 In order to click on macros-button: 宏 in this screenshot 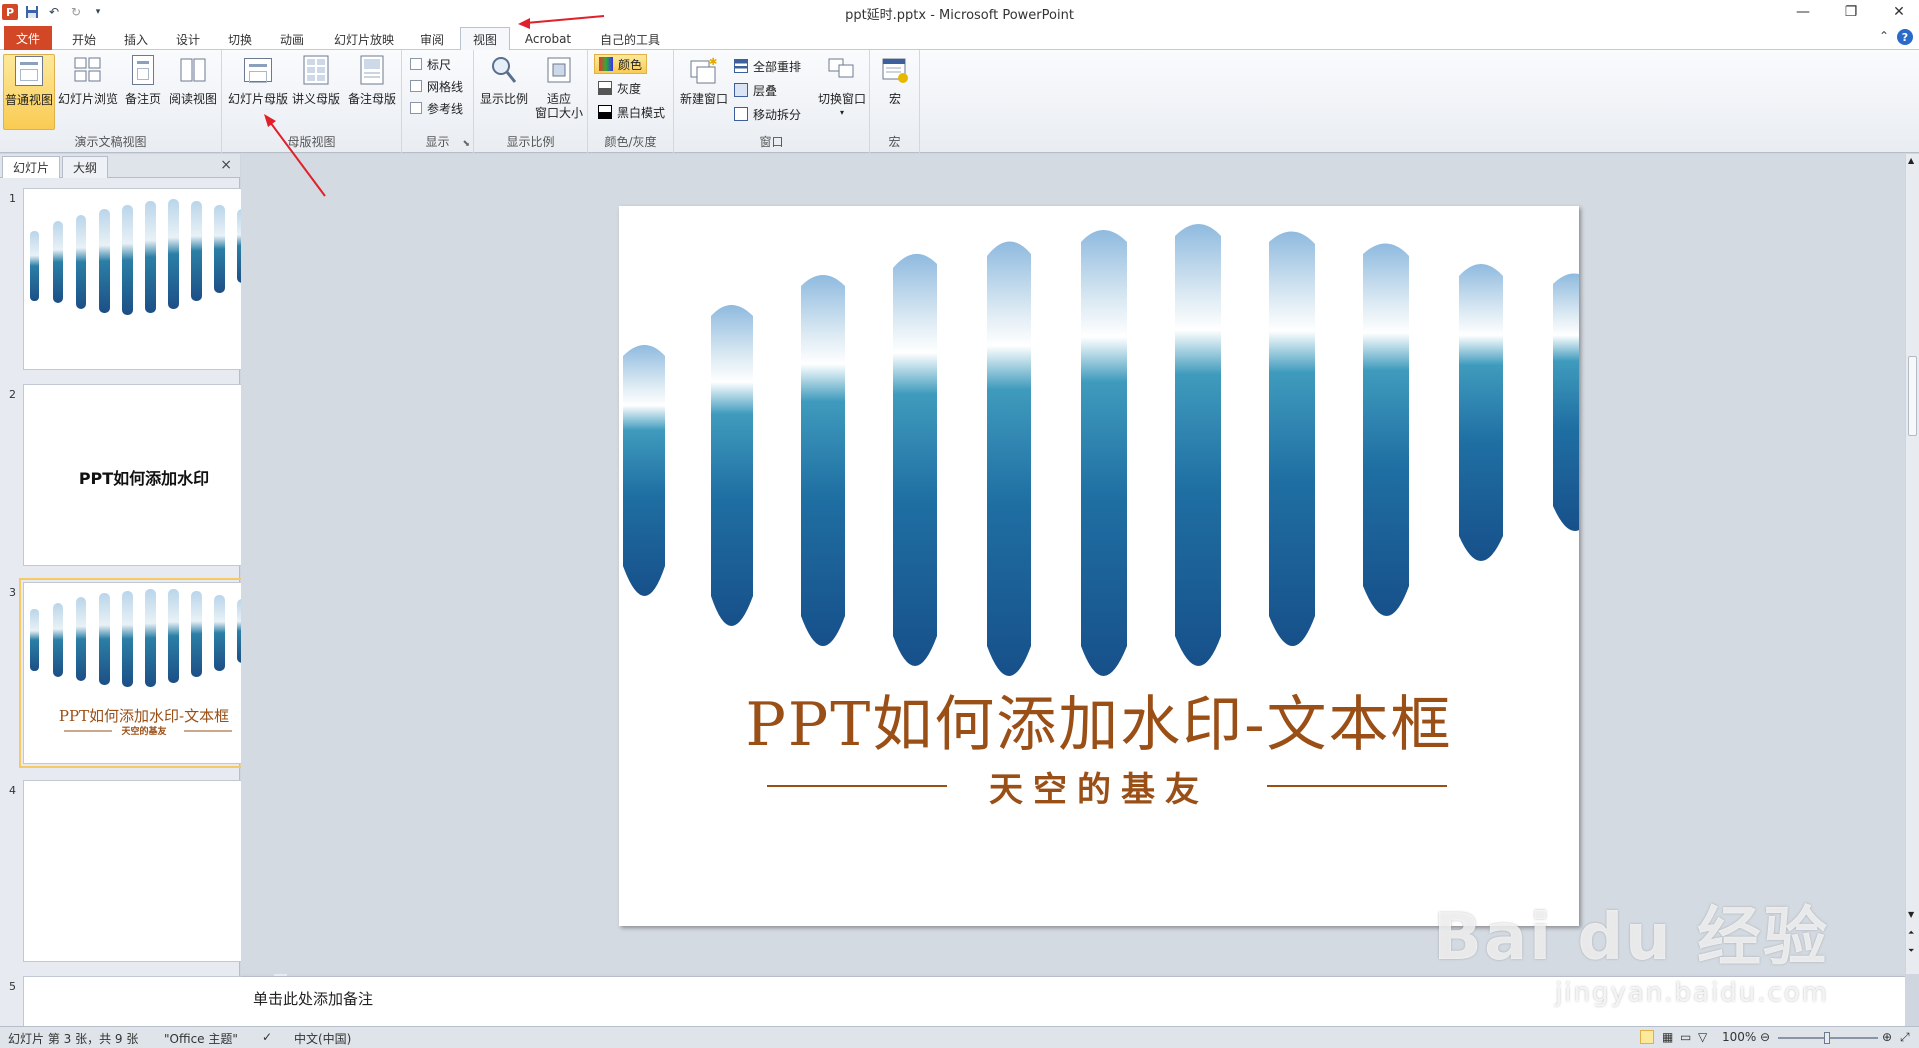, I will do `click(895, 92)`.